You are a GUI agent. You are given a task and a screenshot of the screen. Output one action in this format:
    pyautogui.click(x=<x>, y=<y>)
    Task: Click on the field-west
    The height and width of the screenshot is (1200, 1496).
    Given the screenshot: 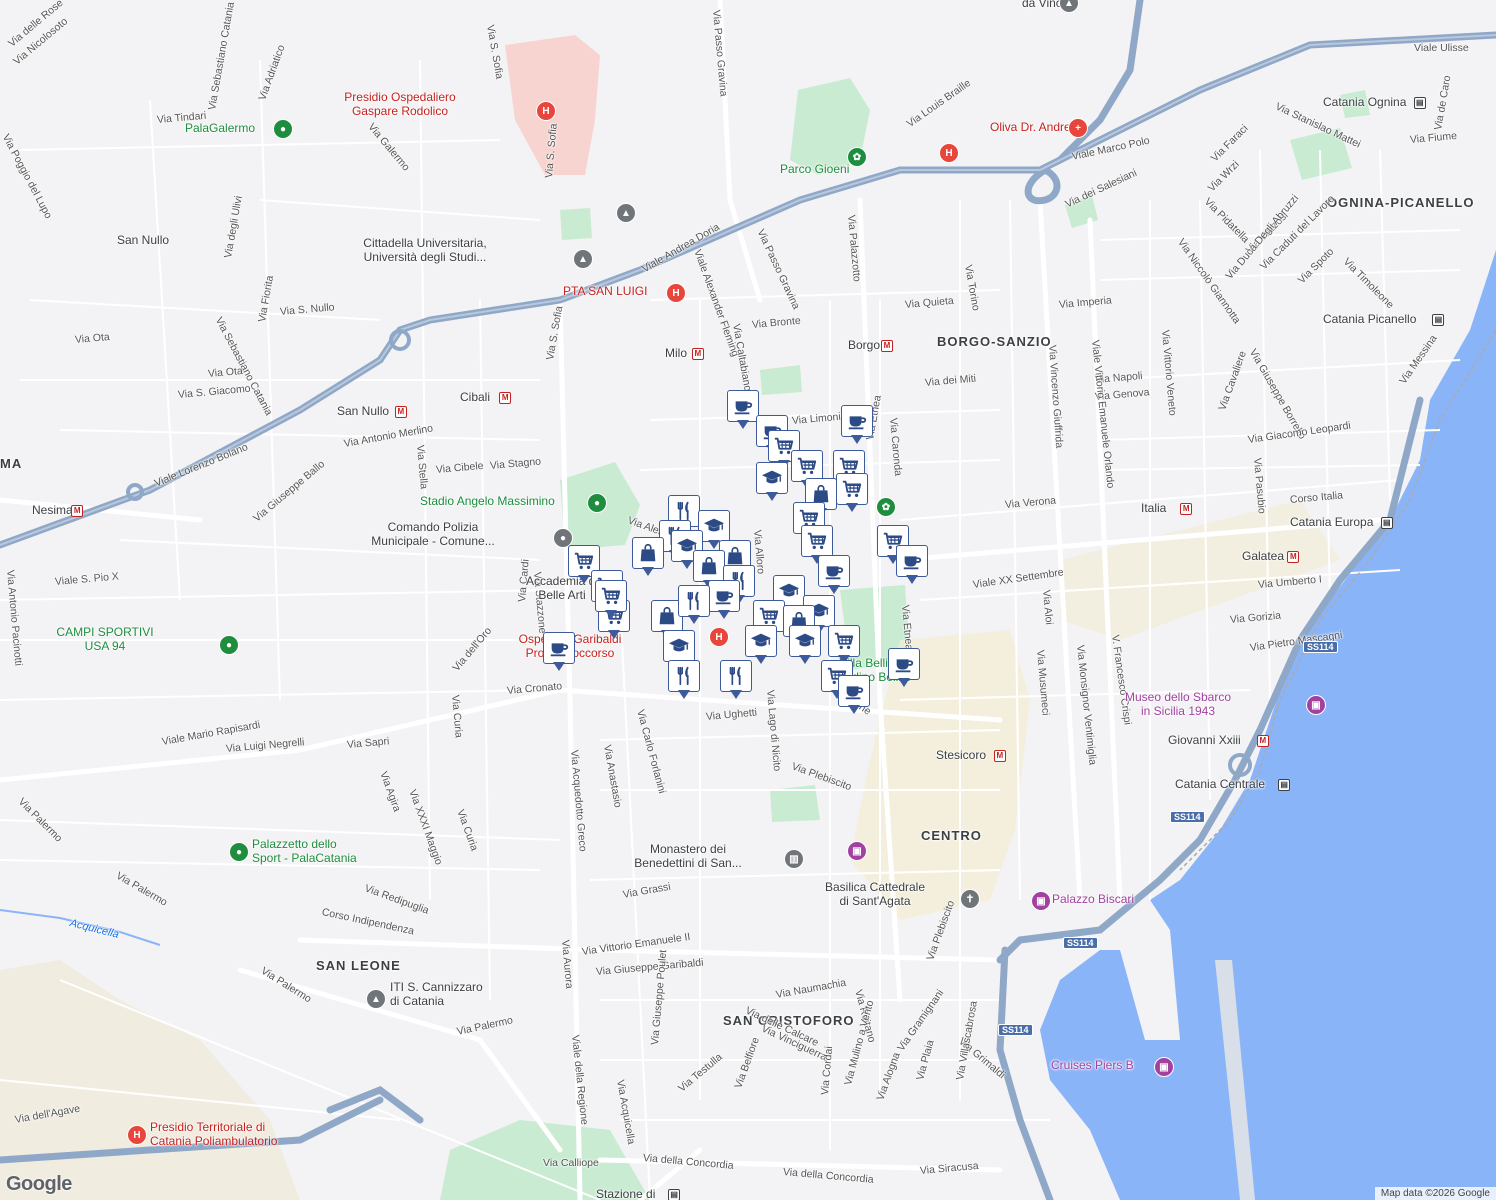 What is the action you would take?
    pyautogui.click(x=150, y=1080)
    